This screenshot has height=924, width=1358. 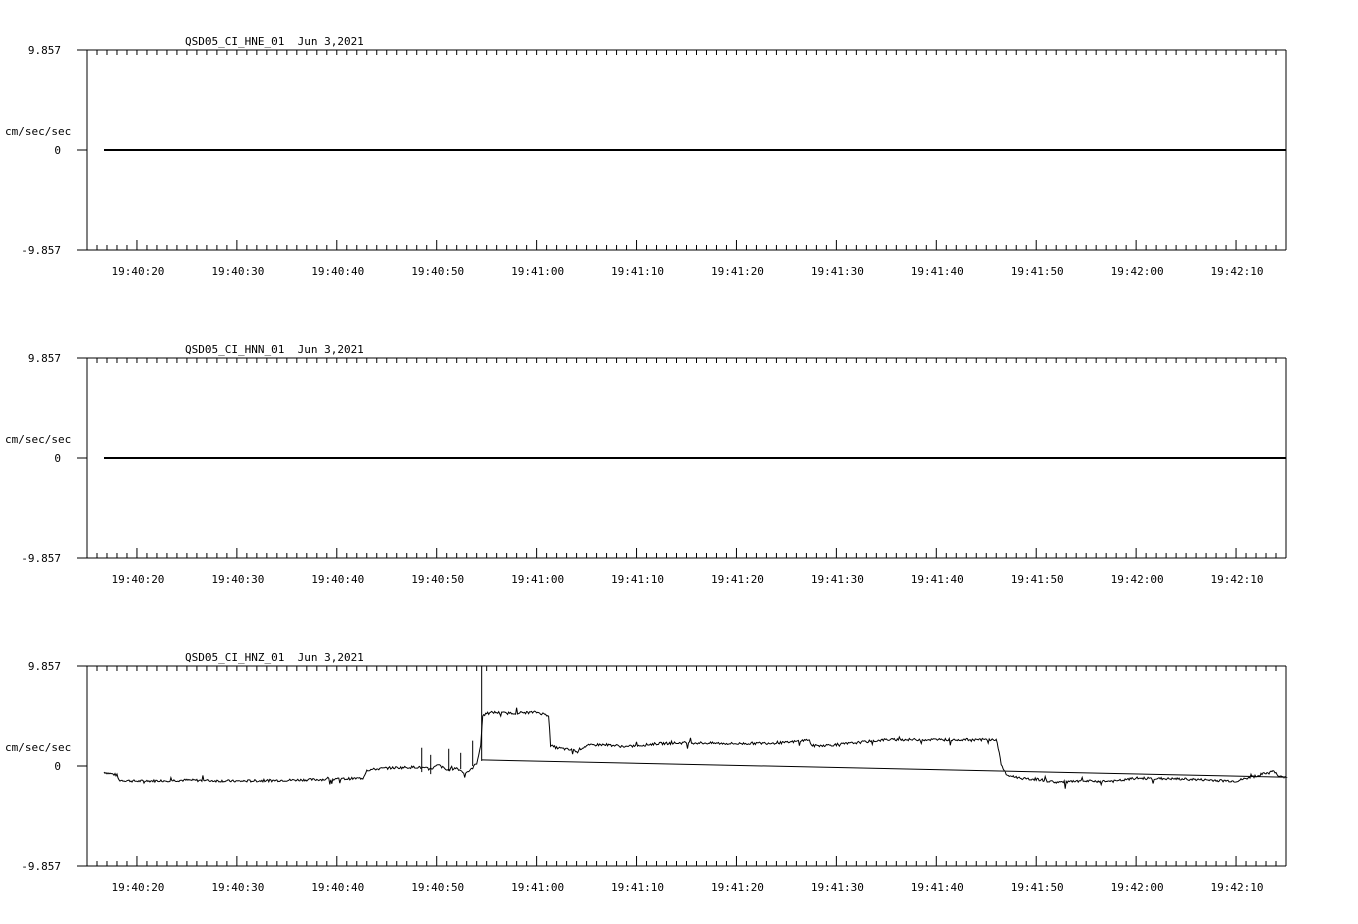 What do you see at coordinates (695, 748) in the screenshot?
I see `trace-line` at bounding box center [695, 748].